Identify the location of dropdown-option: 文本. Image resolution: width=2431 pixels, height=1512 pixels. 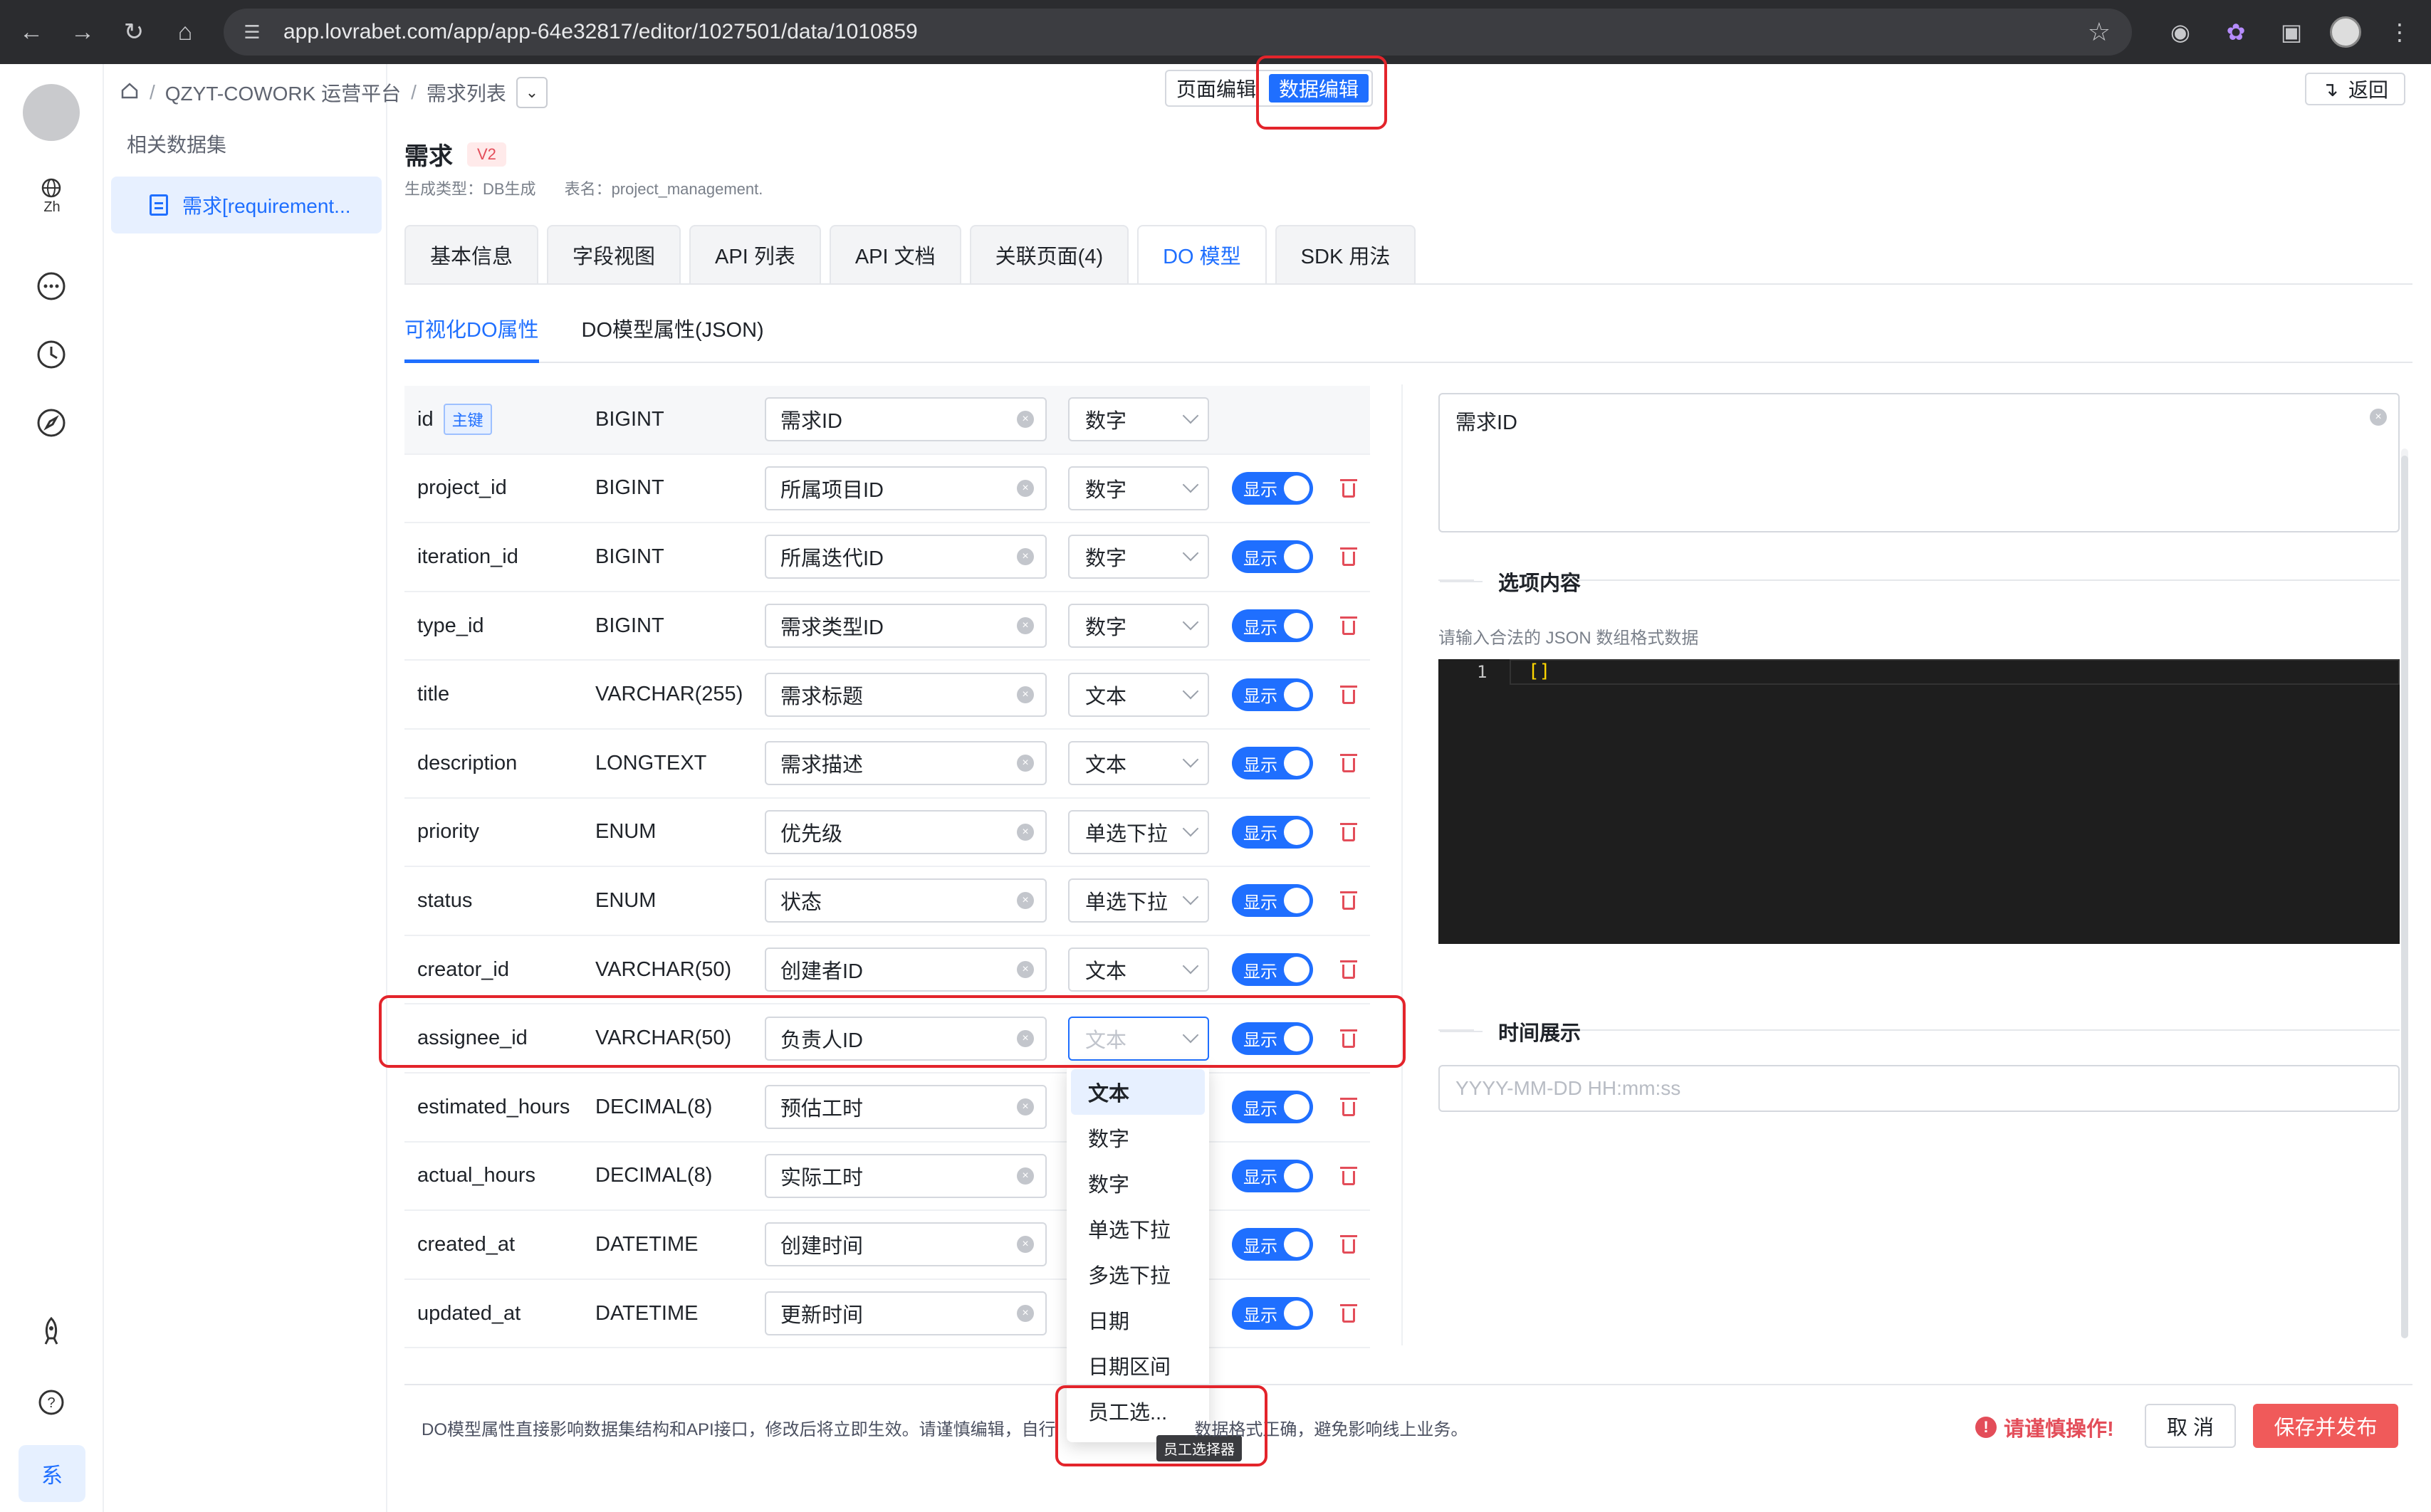
(1138, 1092).